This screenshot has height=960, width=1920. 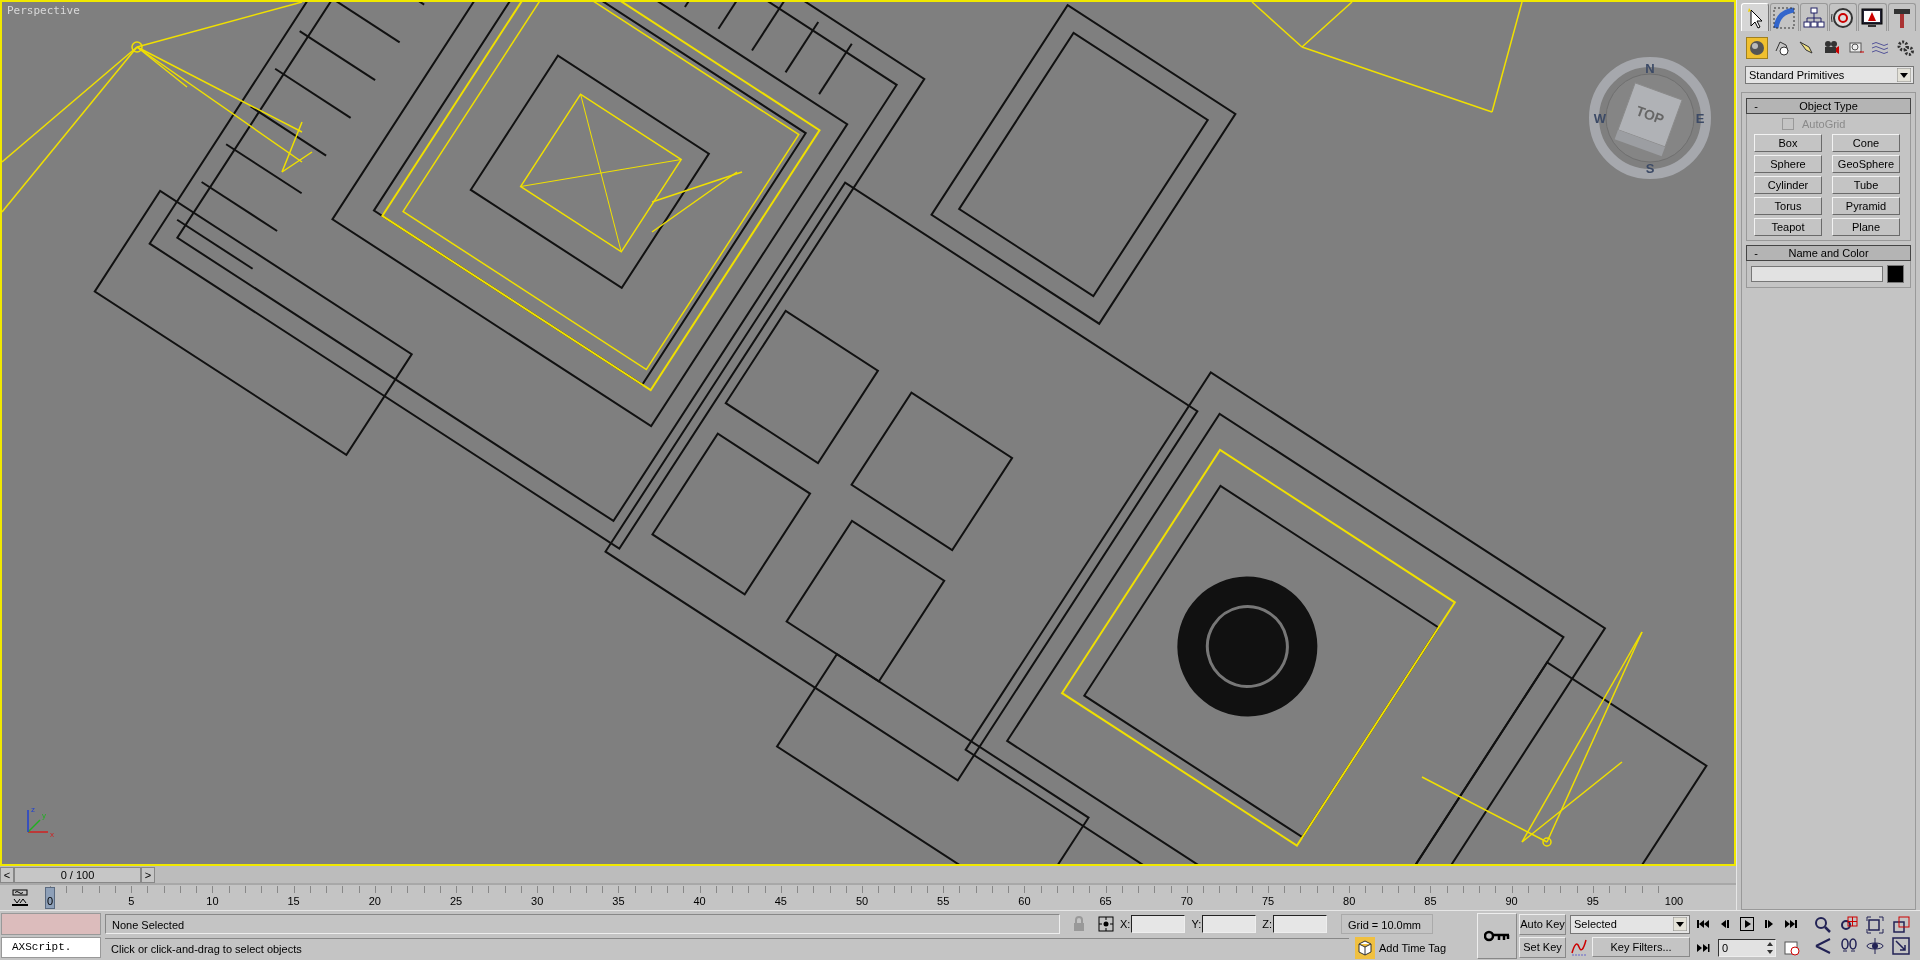 I want to click on frame-number: 0, so click(x=50, y=900).